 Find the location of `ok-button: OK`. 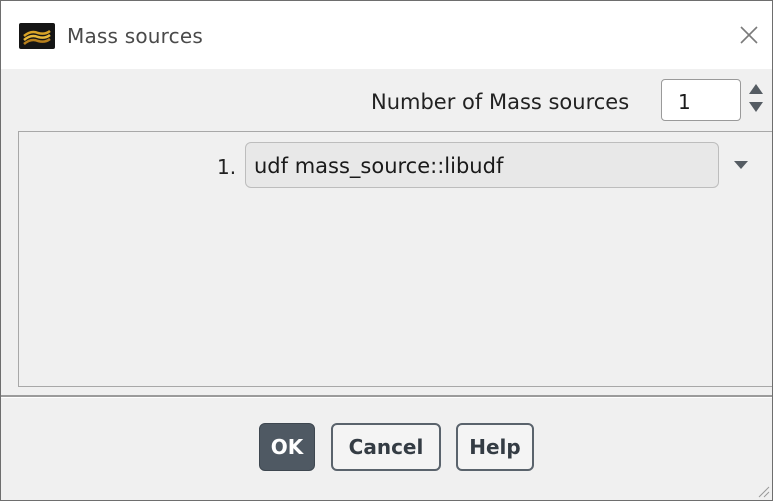

ok-button: OK is located at coordinates (287, 447).